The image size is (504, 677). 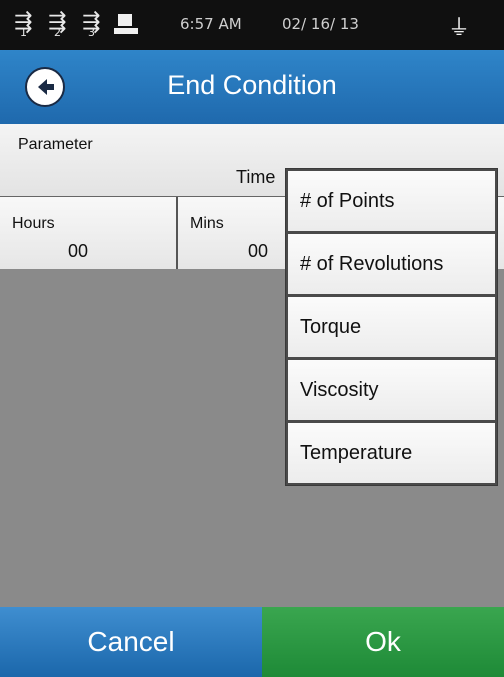 I want to click on status-bar: ⇶ 1 ⇶ 2 ⇶ 3 6:57 AM 02/ 16/ 13 ⏚, so click(x=252, y=25).